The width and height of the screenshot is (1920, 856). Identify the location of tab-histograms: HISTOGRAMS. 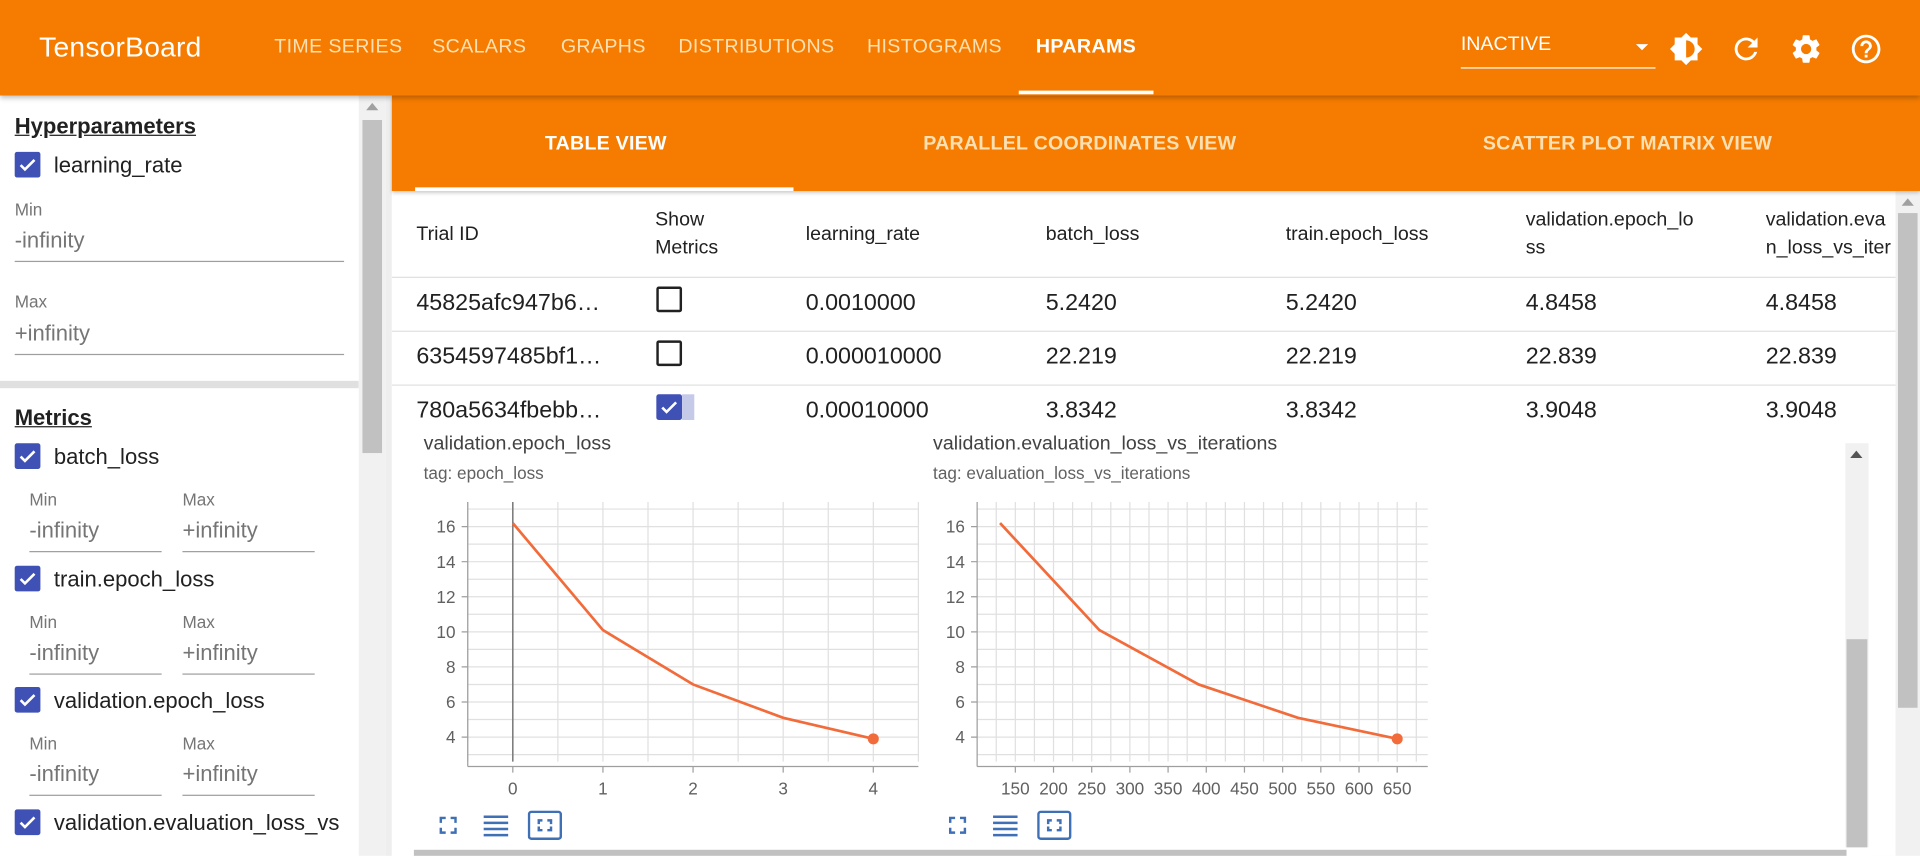
(934, 48).